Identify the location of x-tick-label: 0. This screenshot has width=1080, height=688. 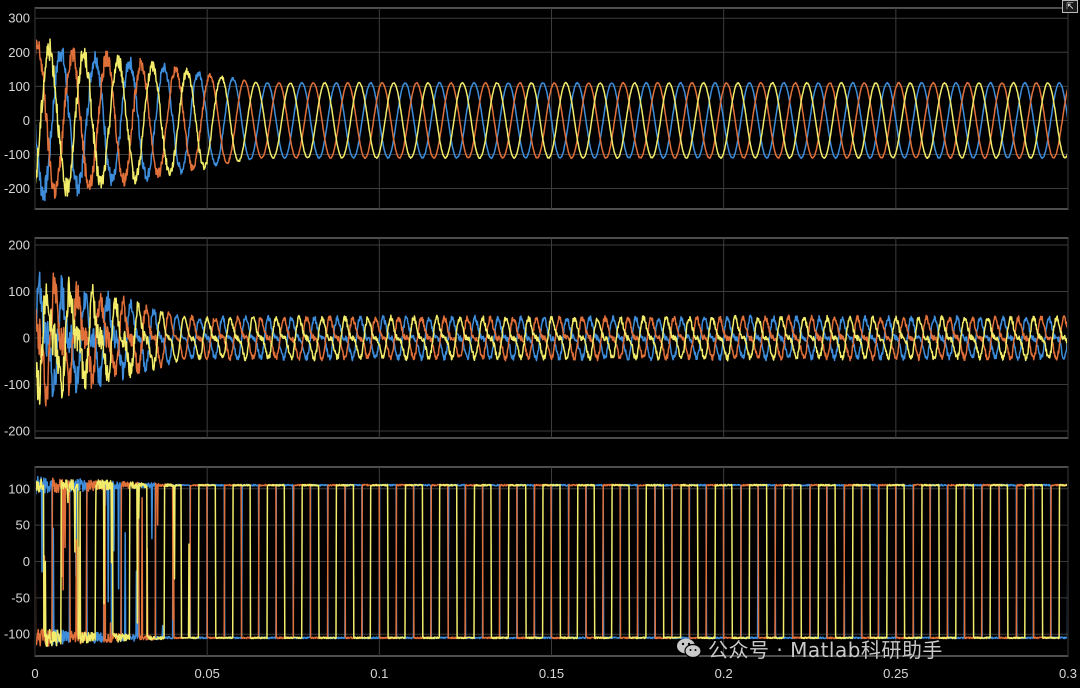
(34, 673).